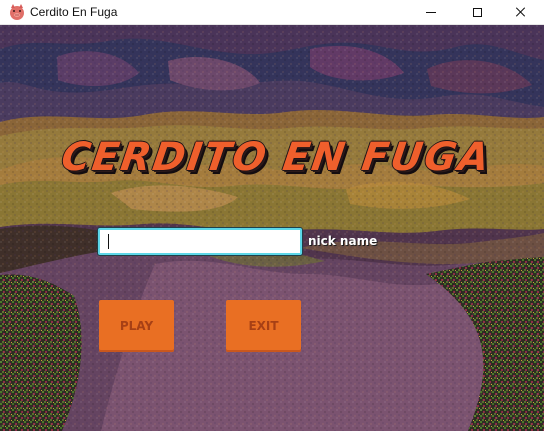 The width and height of the screenshot is (544, 431). I want to click on pig-icon, so click(17, 12).